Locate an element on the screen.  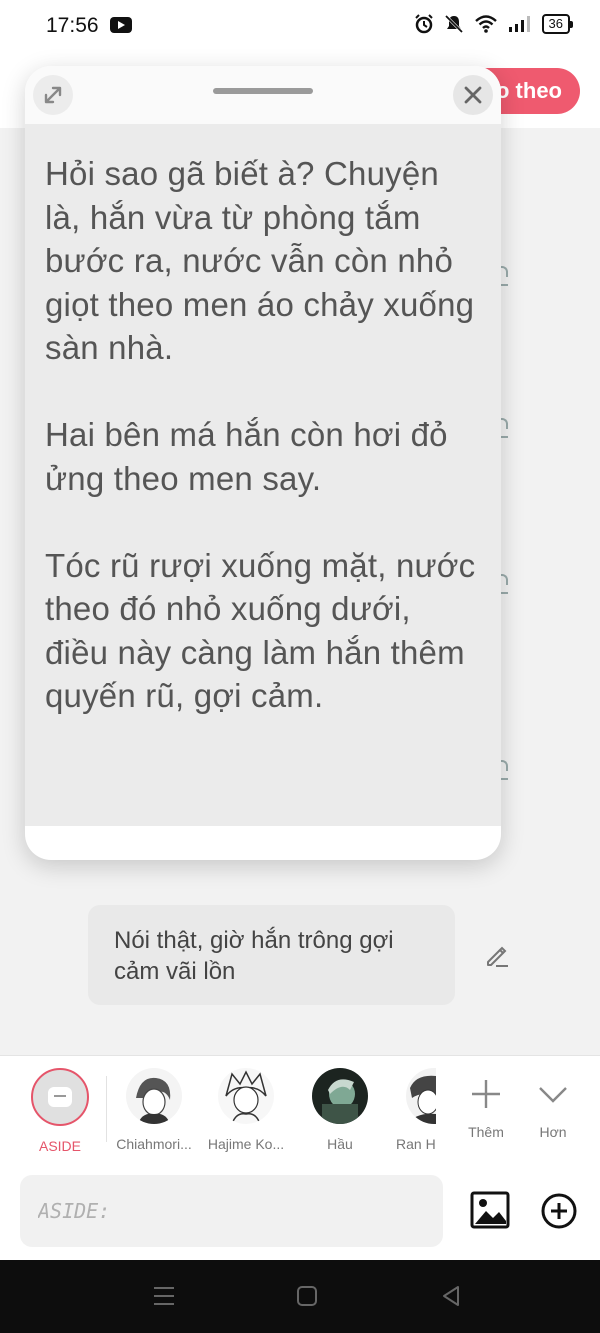
popup-header is located at coordinates (263, 95).